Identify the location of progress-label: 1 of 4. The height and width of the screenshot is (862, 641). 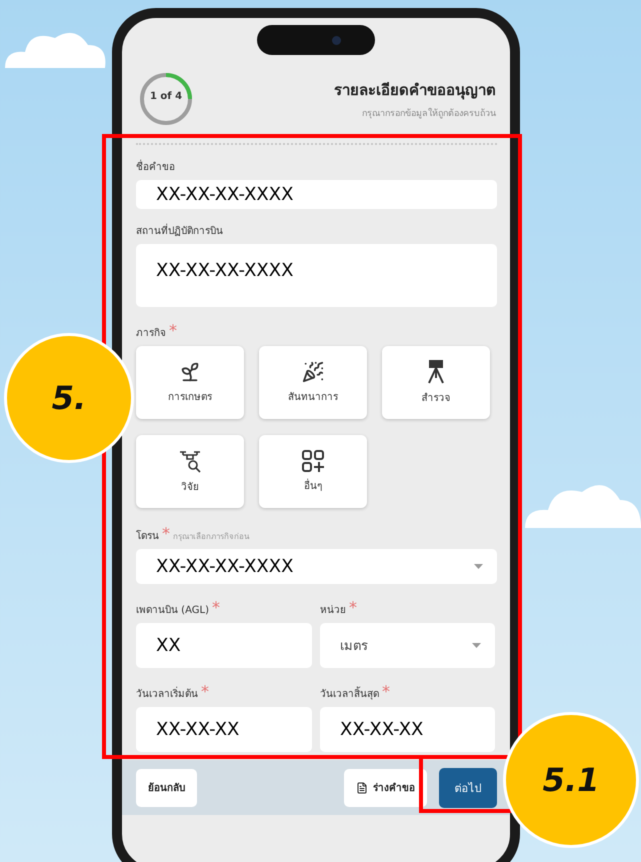
(166, 96).